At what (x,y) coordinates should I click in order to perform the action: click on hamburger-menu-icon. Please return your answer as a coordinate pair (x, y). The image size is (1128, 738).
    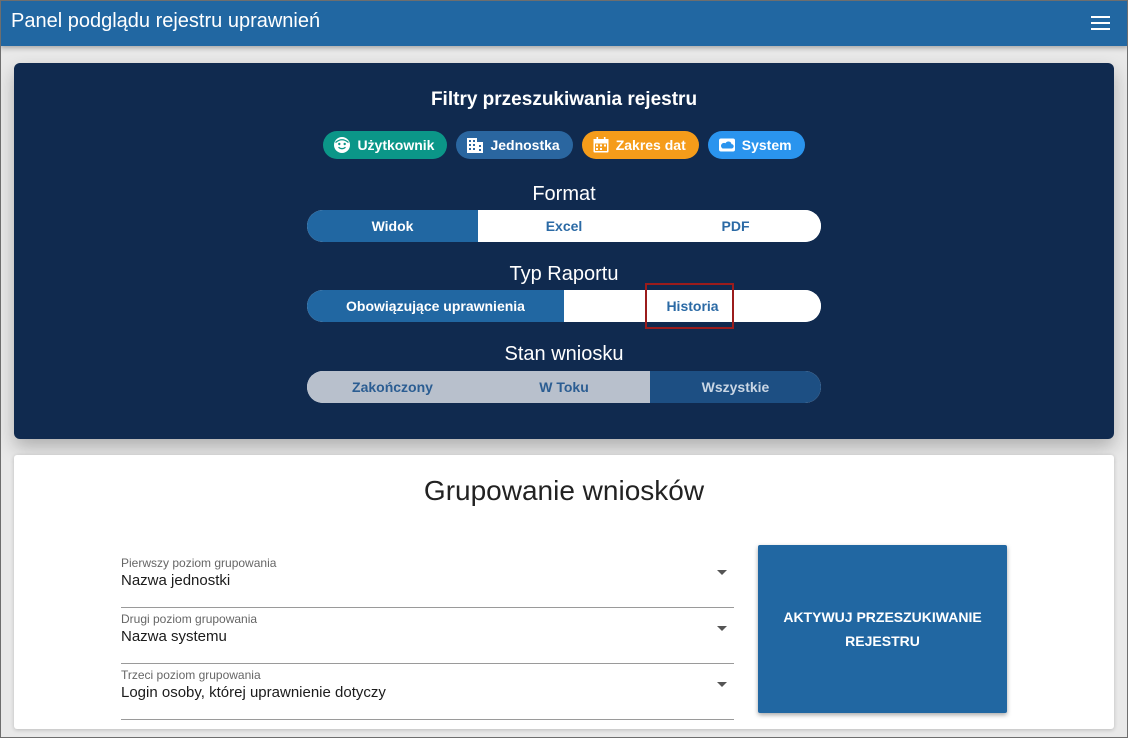
    Looking at the image, I should click on (1101, 23).